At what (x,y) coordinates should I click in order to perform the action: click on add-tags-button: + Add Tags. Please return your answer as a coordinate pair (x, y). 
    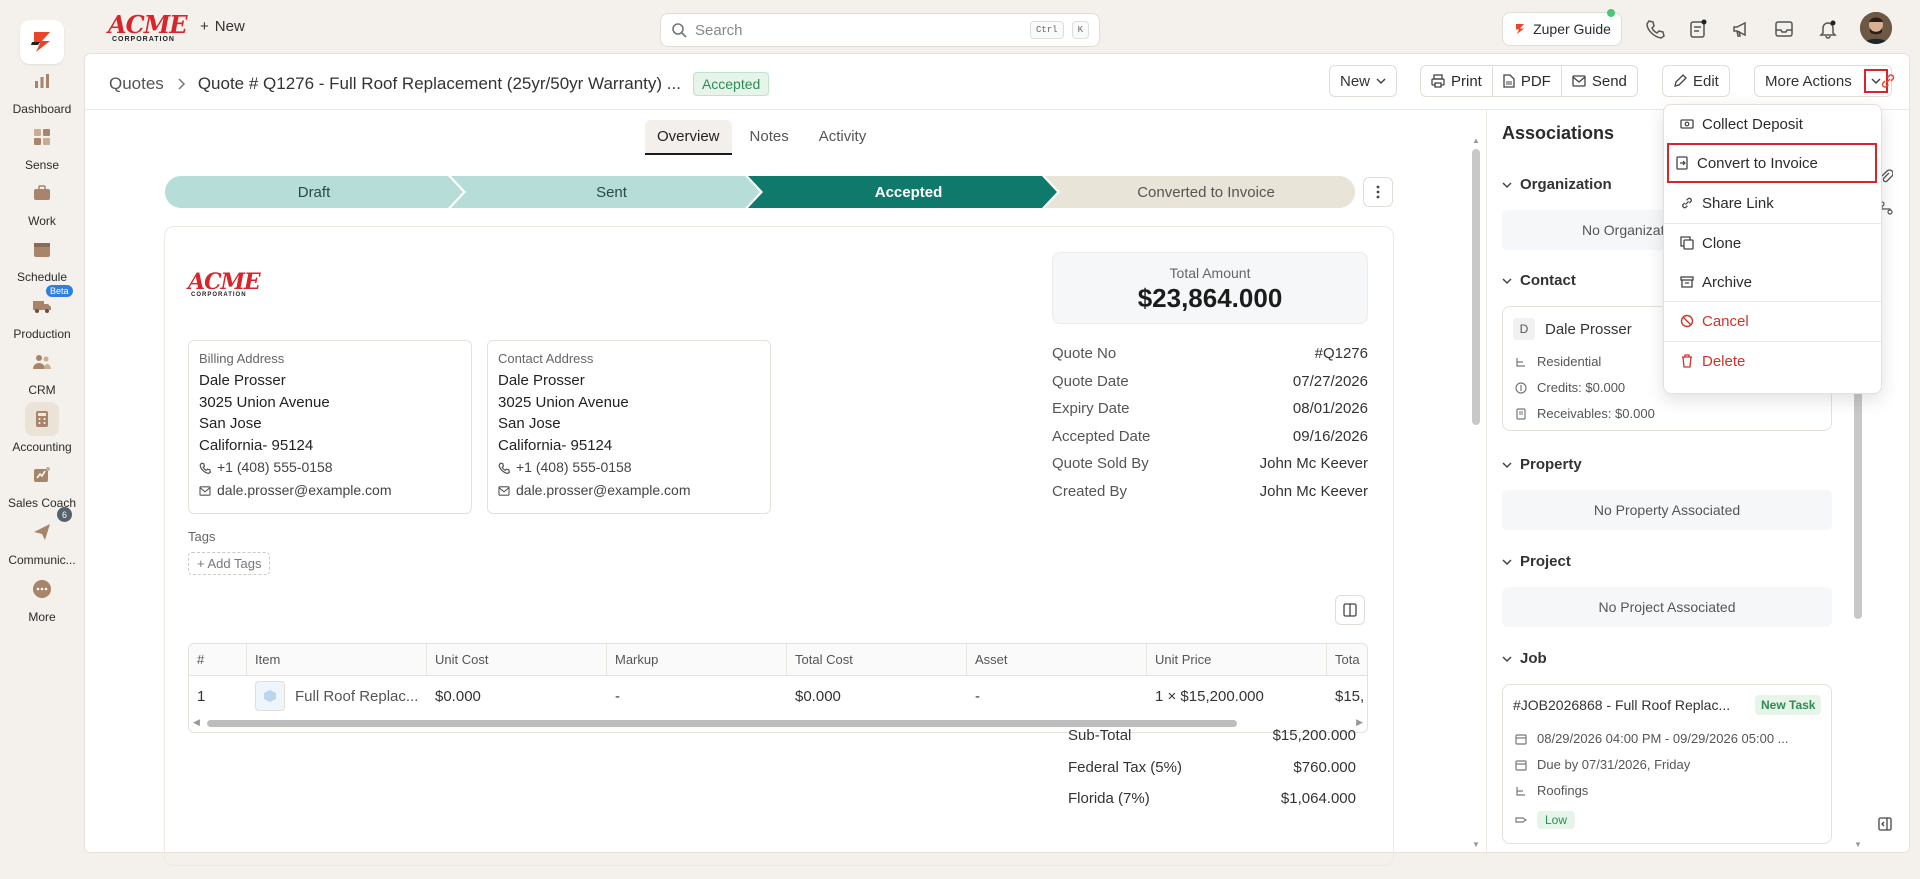
    Looking at the image, I should click on (229, 563).